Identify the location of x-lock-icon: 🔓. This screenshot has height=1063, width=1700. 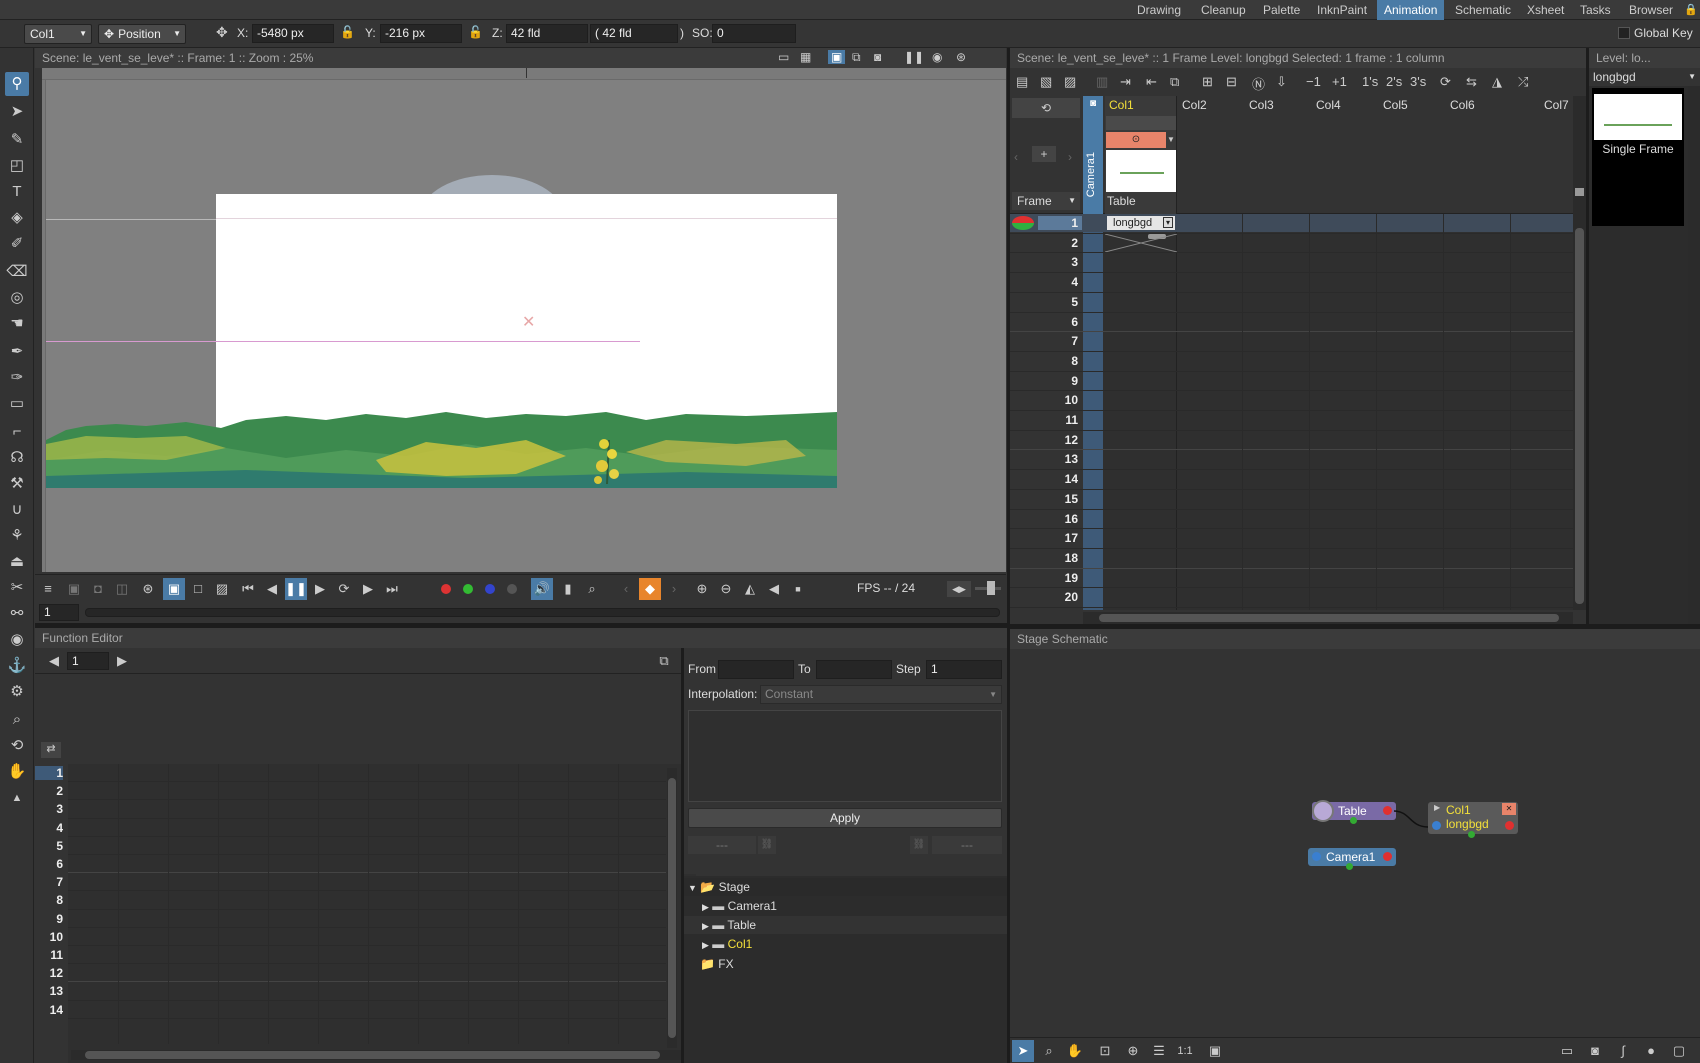
(347, 32).